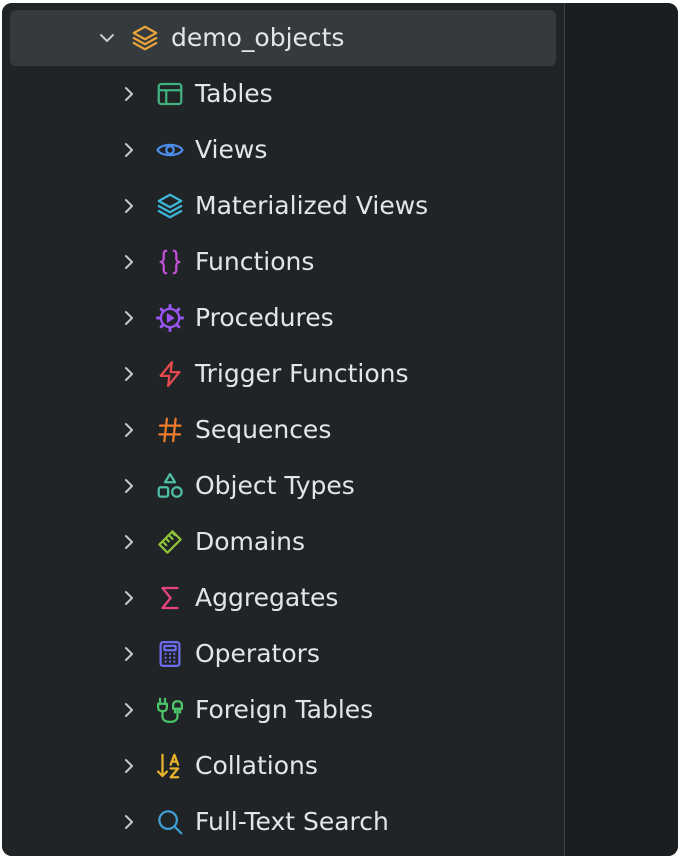 The height and width of the screenshot is (860, 680). I want to click on tree-node-label: Trigger Functions, so click(302, 373).